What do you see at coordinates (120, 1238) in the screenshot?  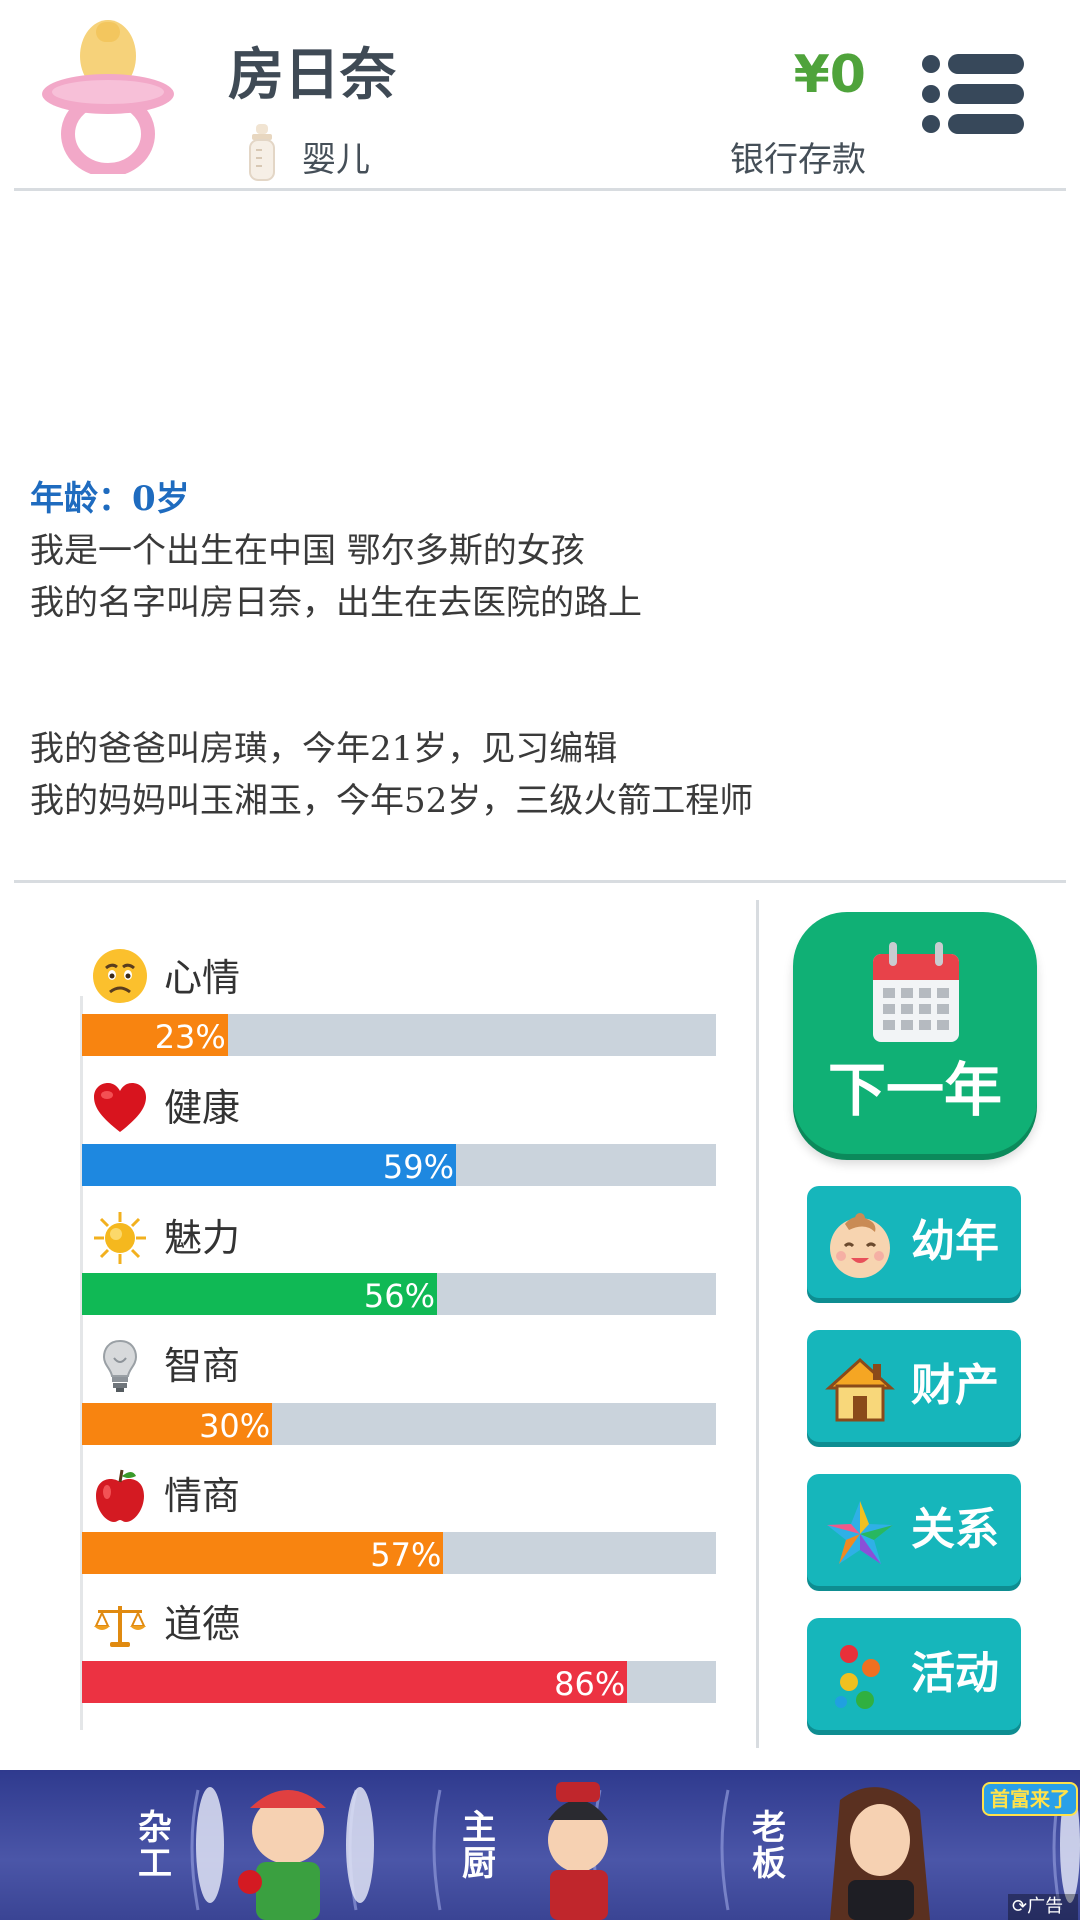 I see `sun-icon` at bounding box center [120, 1238].